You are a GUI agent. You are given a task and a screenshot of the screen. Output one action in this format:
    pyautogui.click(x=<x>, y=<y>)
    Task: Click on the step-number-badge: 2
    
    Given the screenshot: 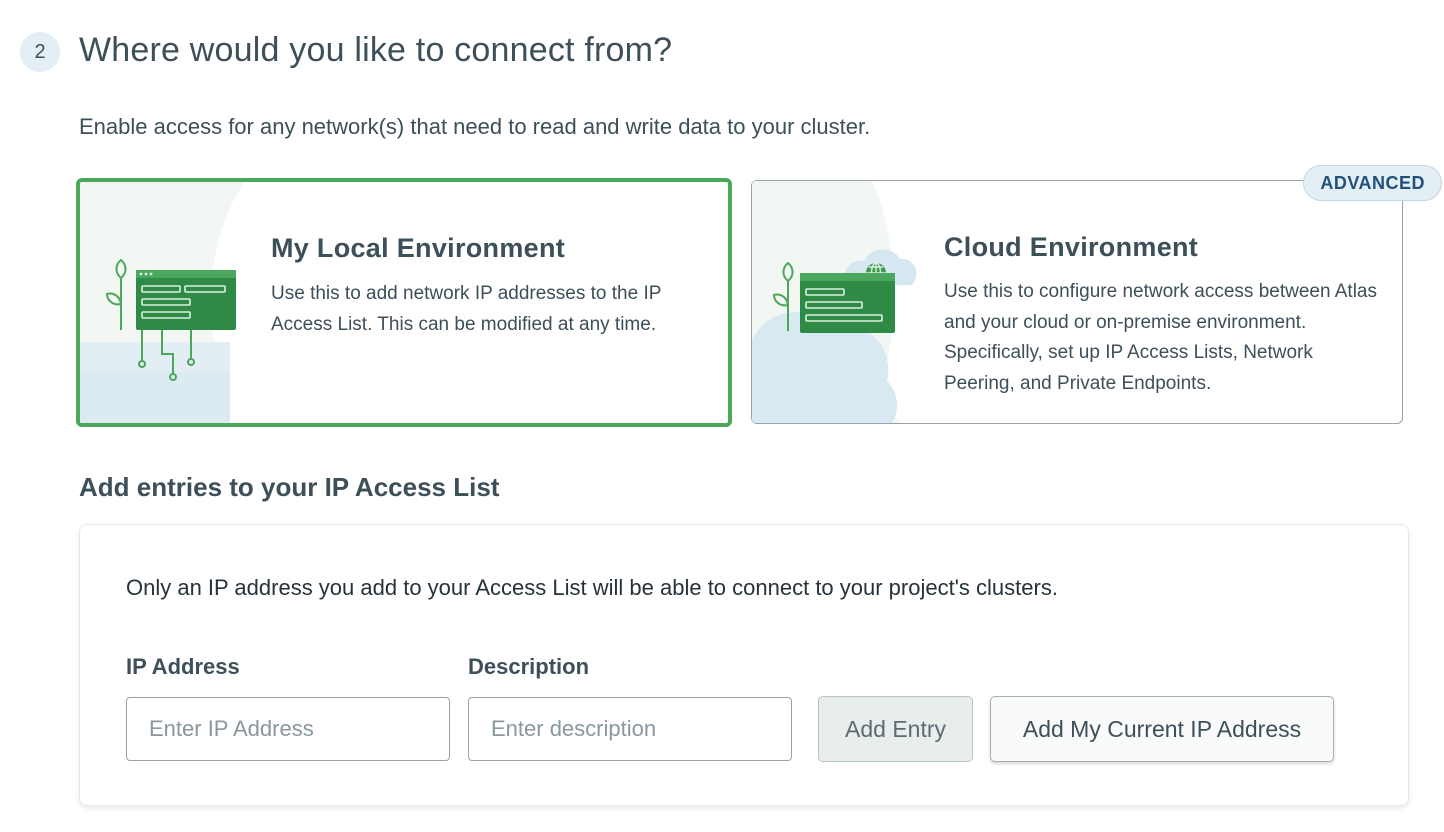 What is the action you would take?
    pyautogui.click(x=40, y=52)
    